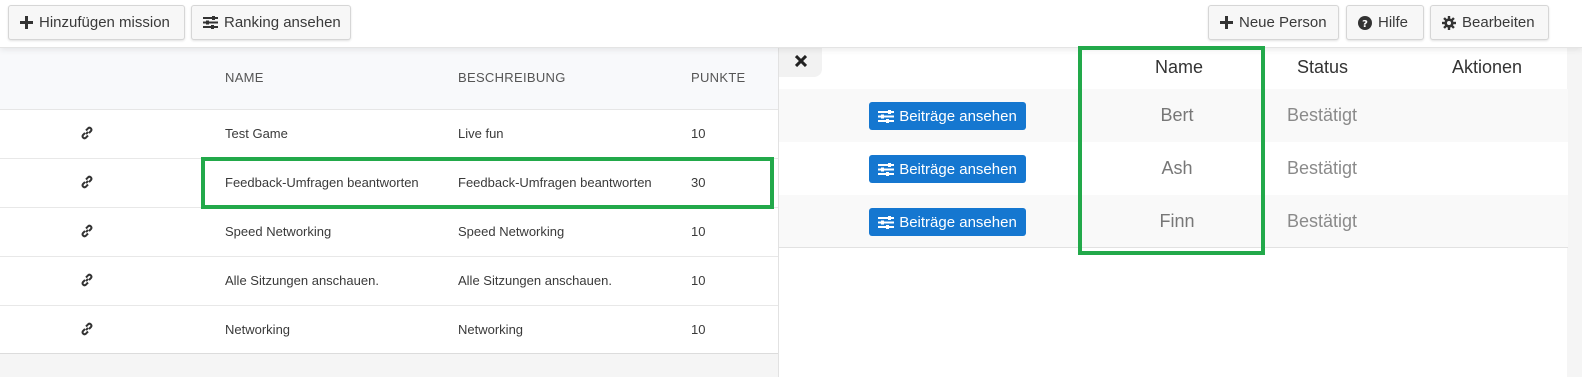 The image size is (1582, 377). I want to click on table-row: Beiträge ansehen Bert Bestätigt, so click(1173, 115).